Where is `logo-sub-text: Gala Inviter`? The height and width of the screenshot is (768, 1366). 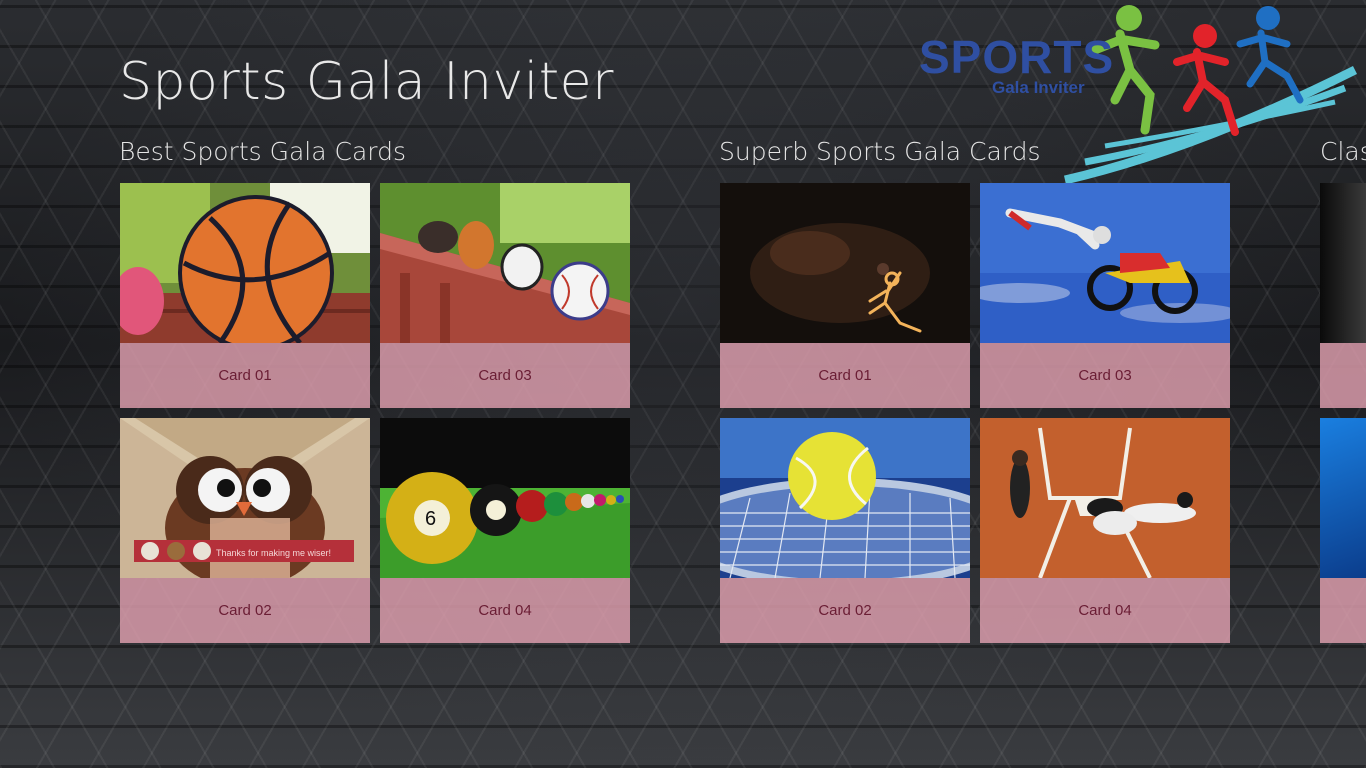 logo-sub-text: Gala Inviter is located at coordinates (1038, 87).